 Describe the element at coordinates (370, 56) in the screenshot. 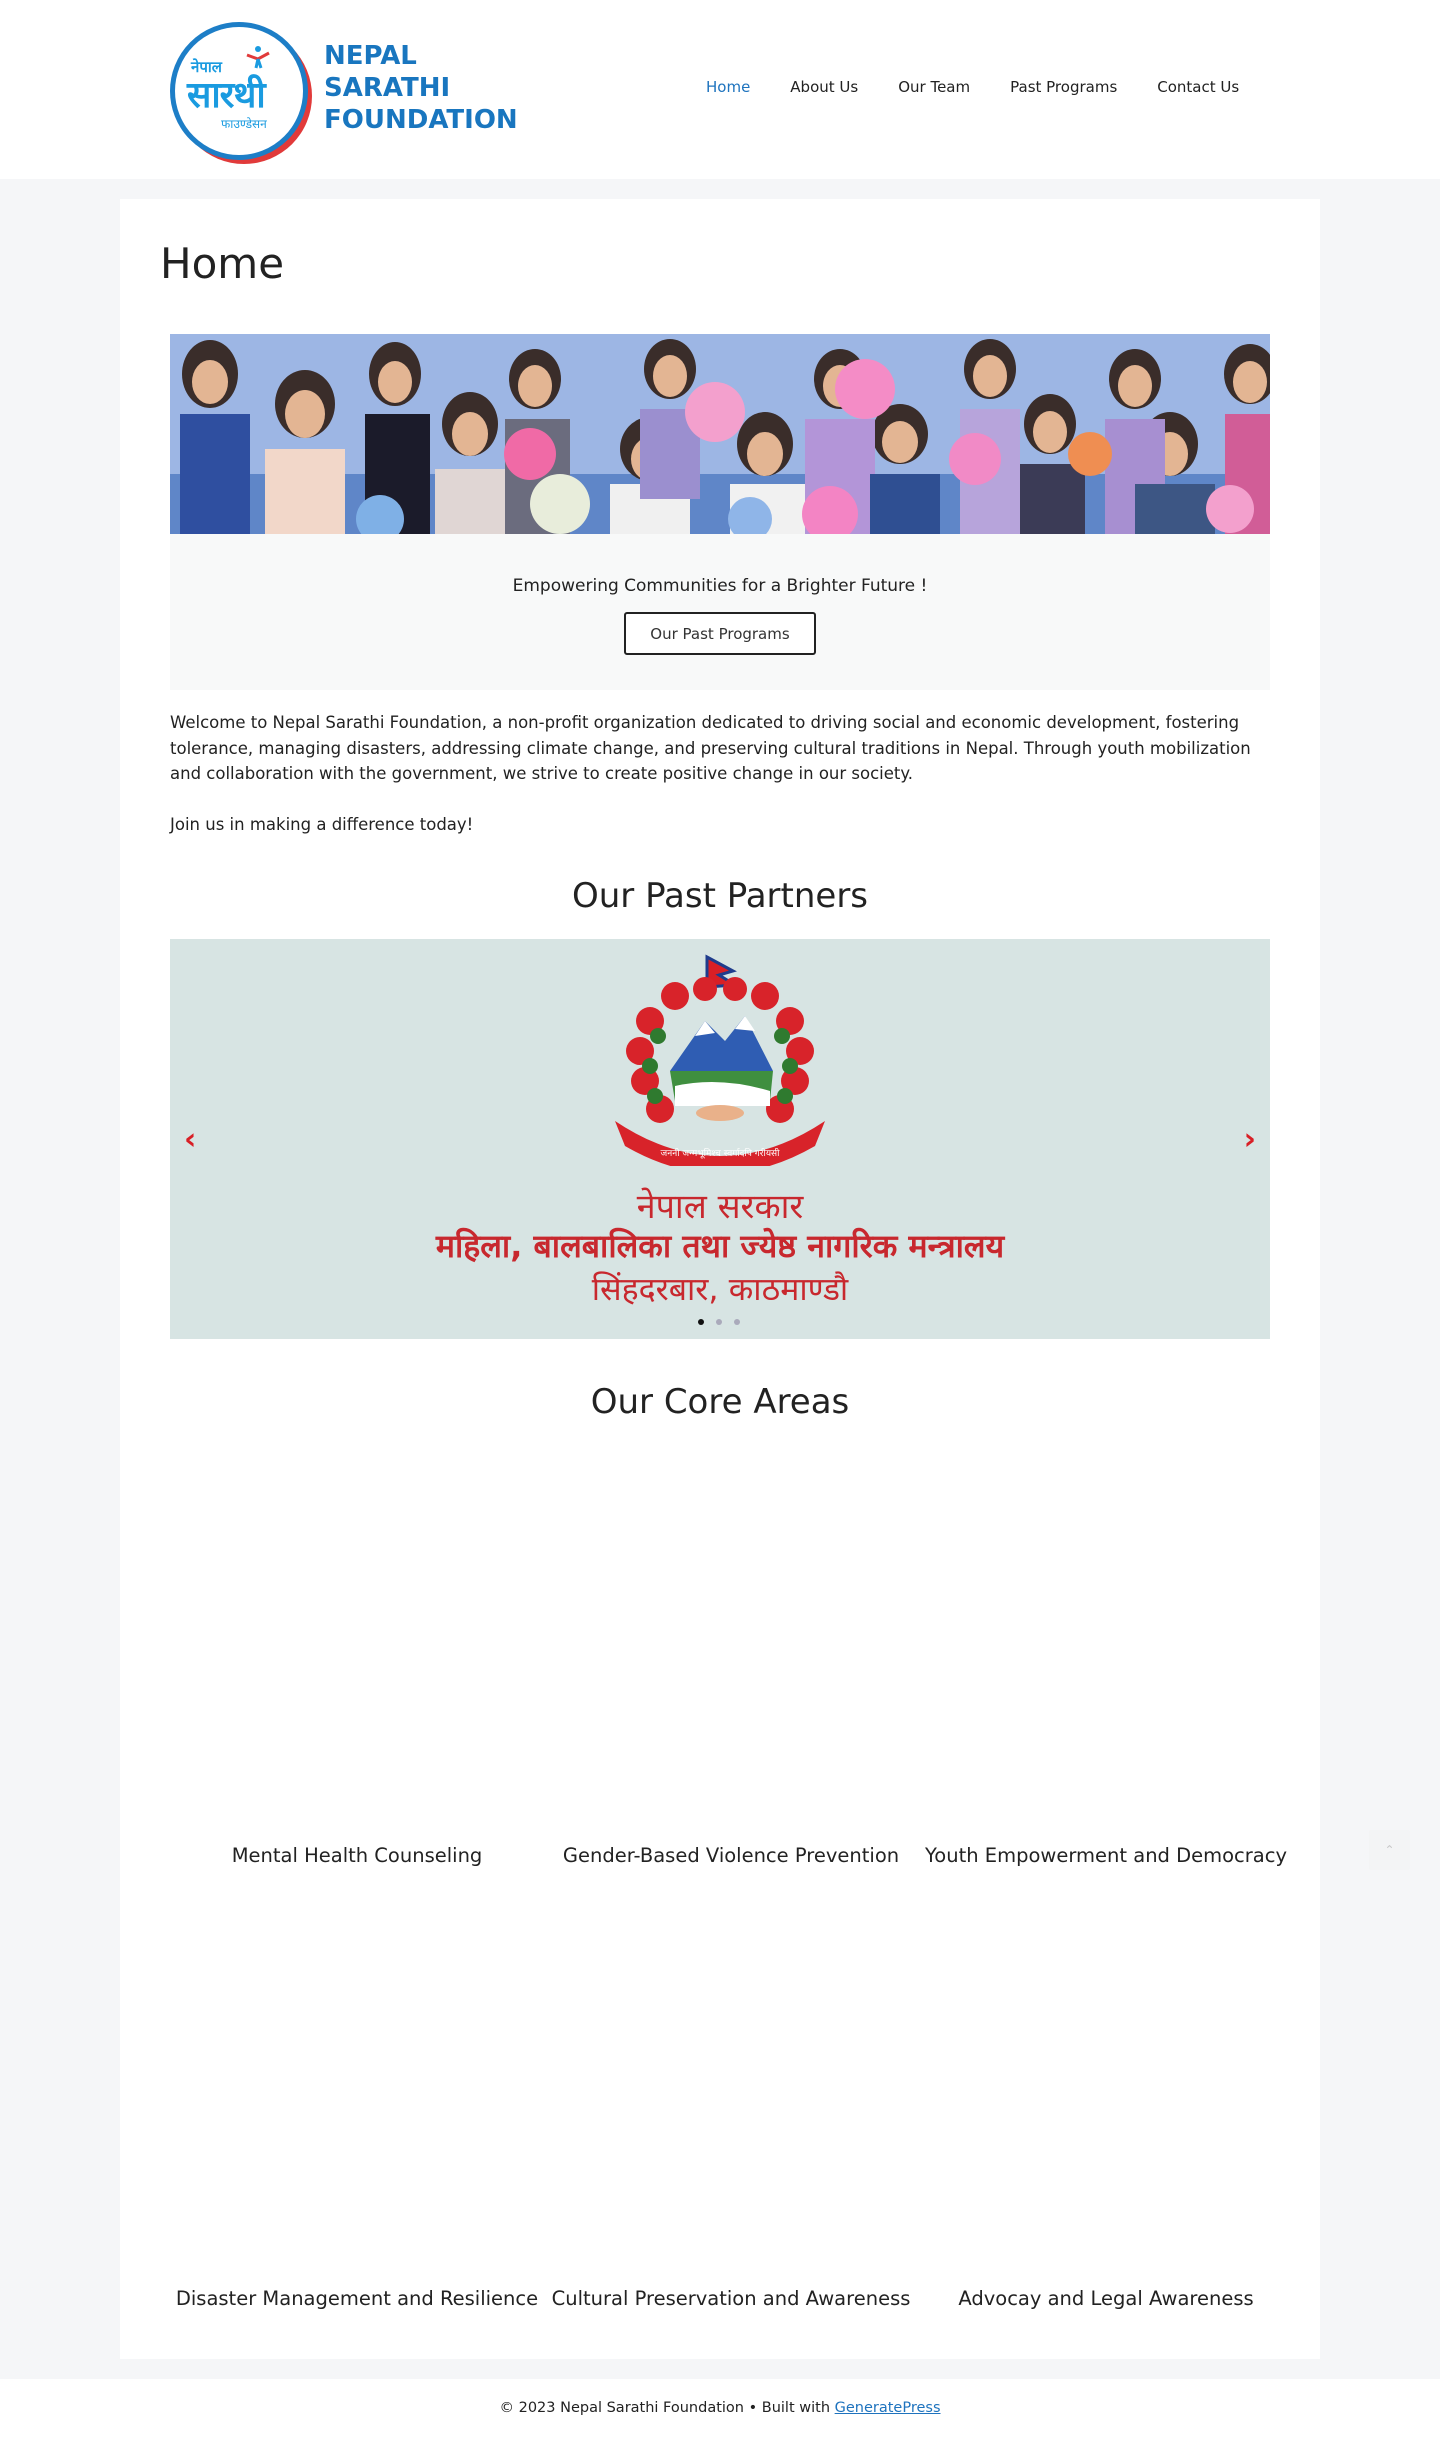

I see `brand-line: NEPAL` at that location.